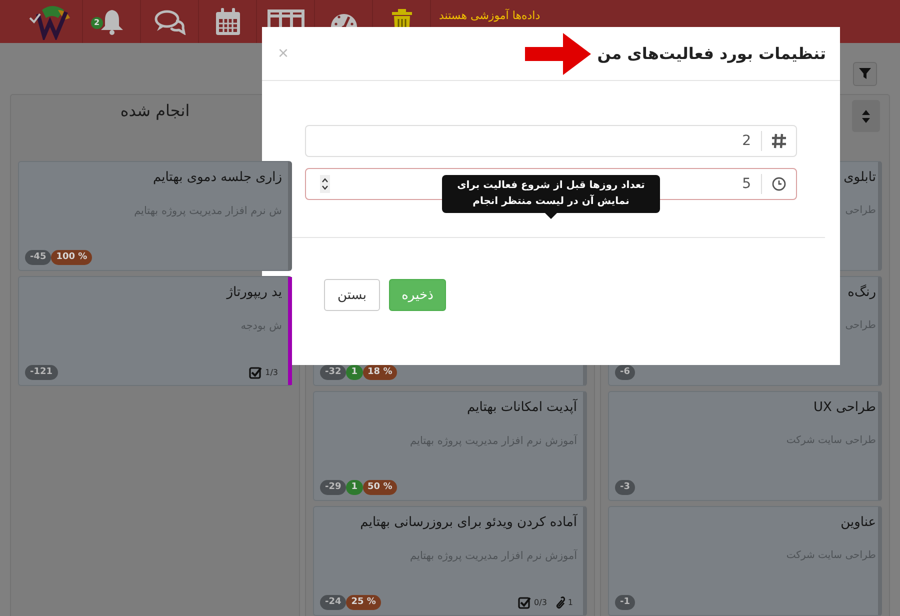 Image resolution: width=900 pixels, height=616 pixels. Describe the element at coordinates (625, 487) in the screenshot. I see `badge: -3` at that location.